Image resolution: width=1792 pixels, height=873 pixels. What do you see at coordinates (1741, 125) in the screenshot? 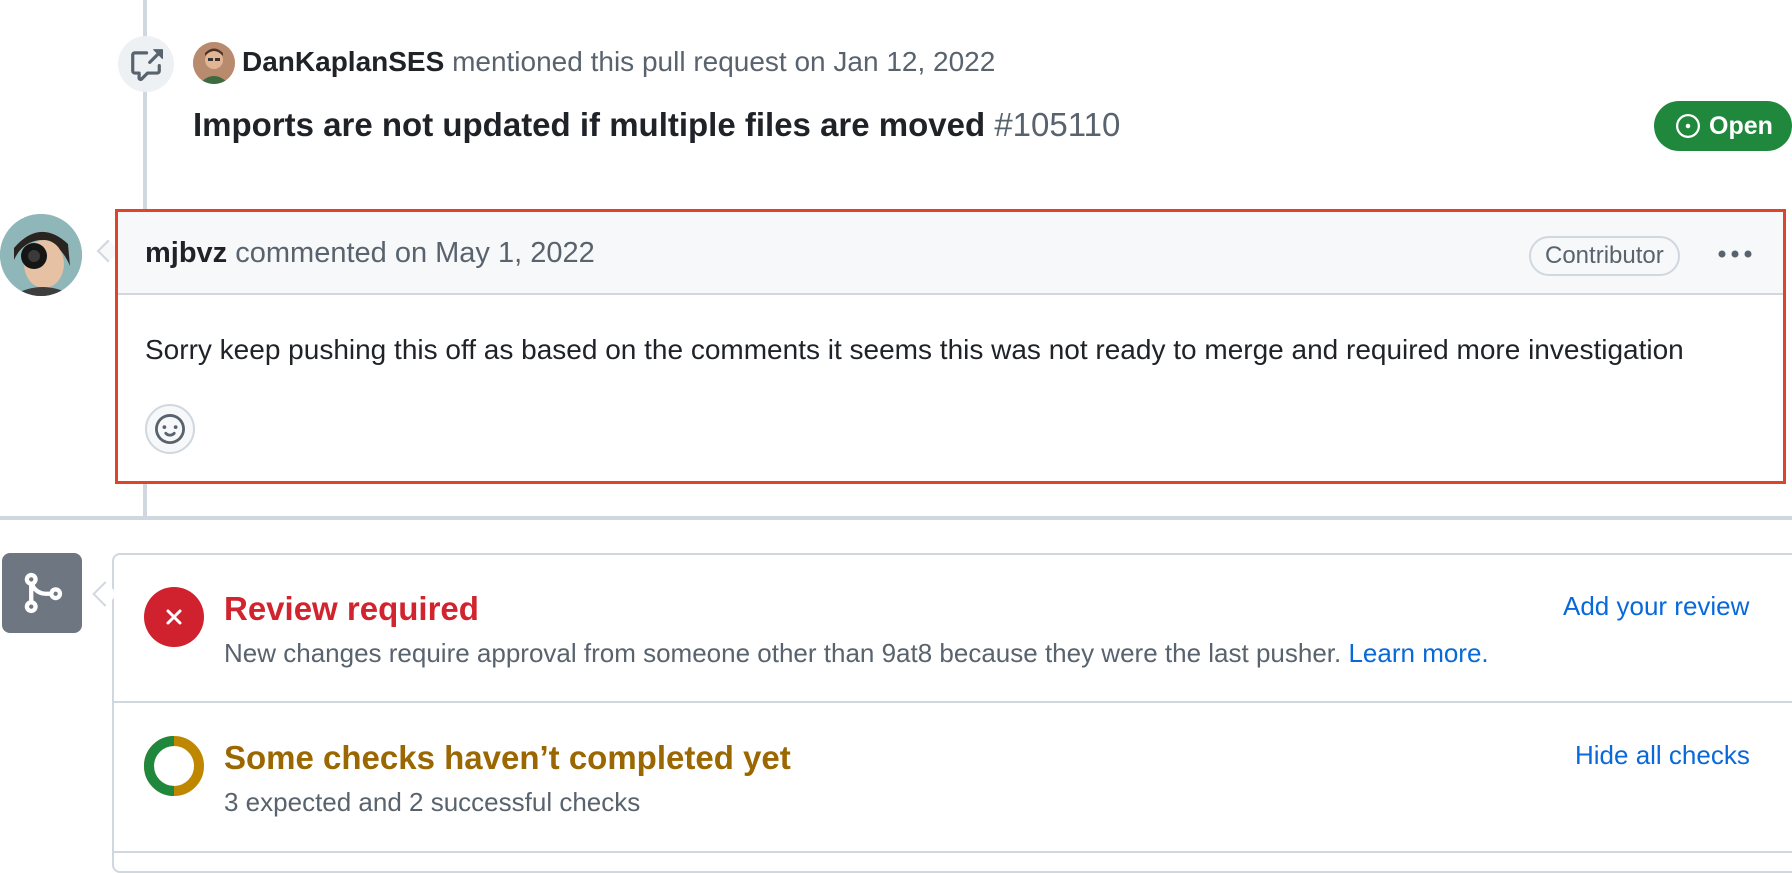
I see `status-badge-label: Open` at bounding box center [1741, 125].